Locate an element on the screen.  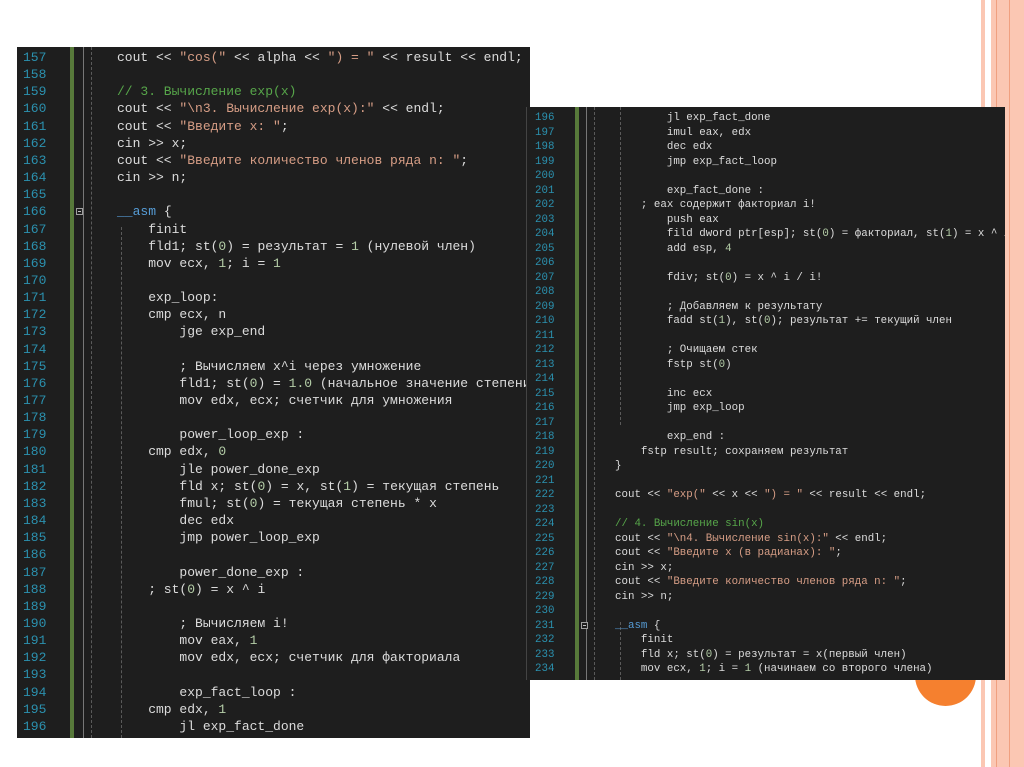
line-number: 209 is located at coordinates (545, 306).